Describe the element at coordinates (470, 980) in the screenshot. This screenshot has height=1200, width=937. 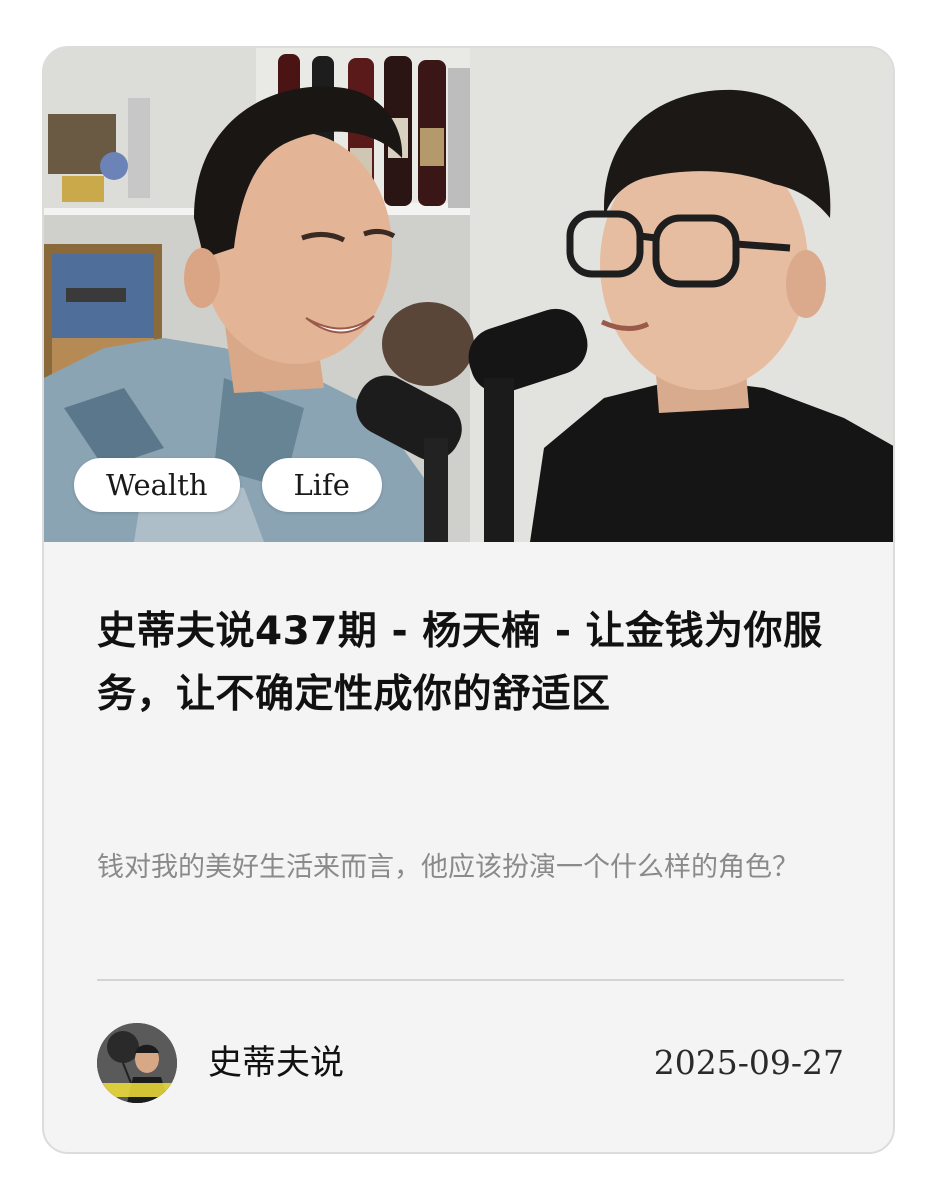
I see `divider` at that location.